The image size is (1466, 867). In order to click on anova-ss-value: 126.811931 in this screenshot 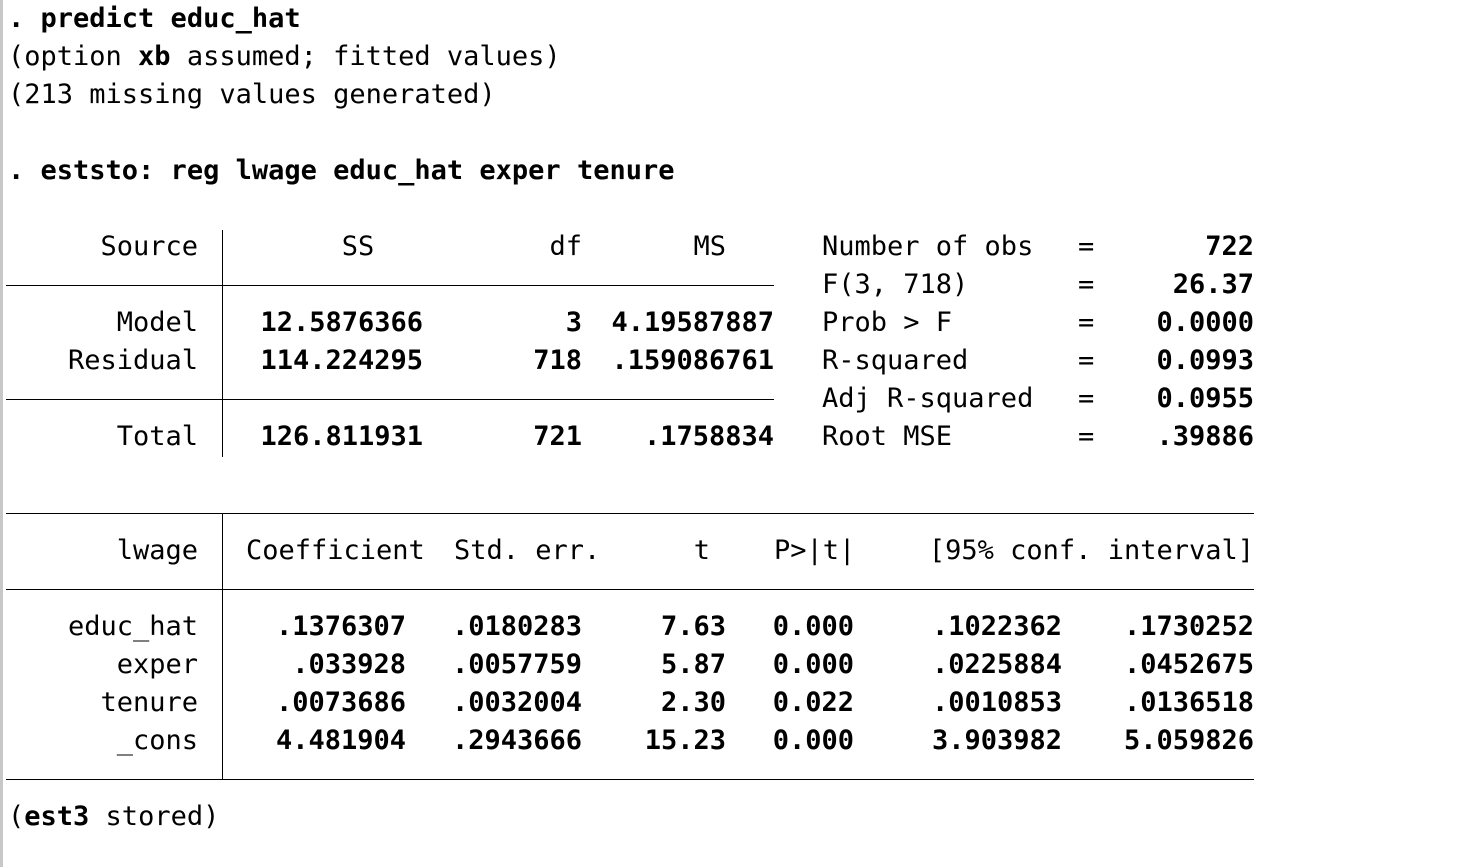, I will do `click(341, 436)`.